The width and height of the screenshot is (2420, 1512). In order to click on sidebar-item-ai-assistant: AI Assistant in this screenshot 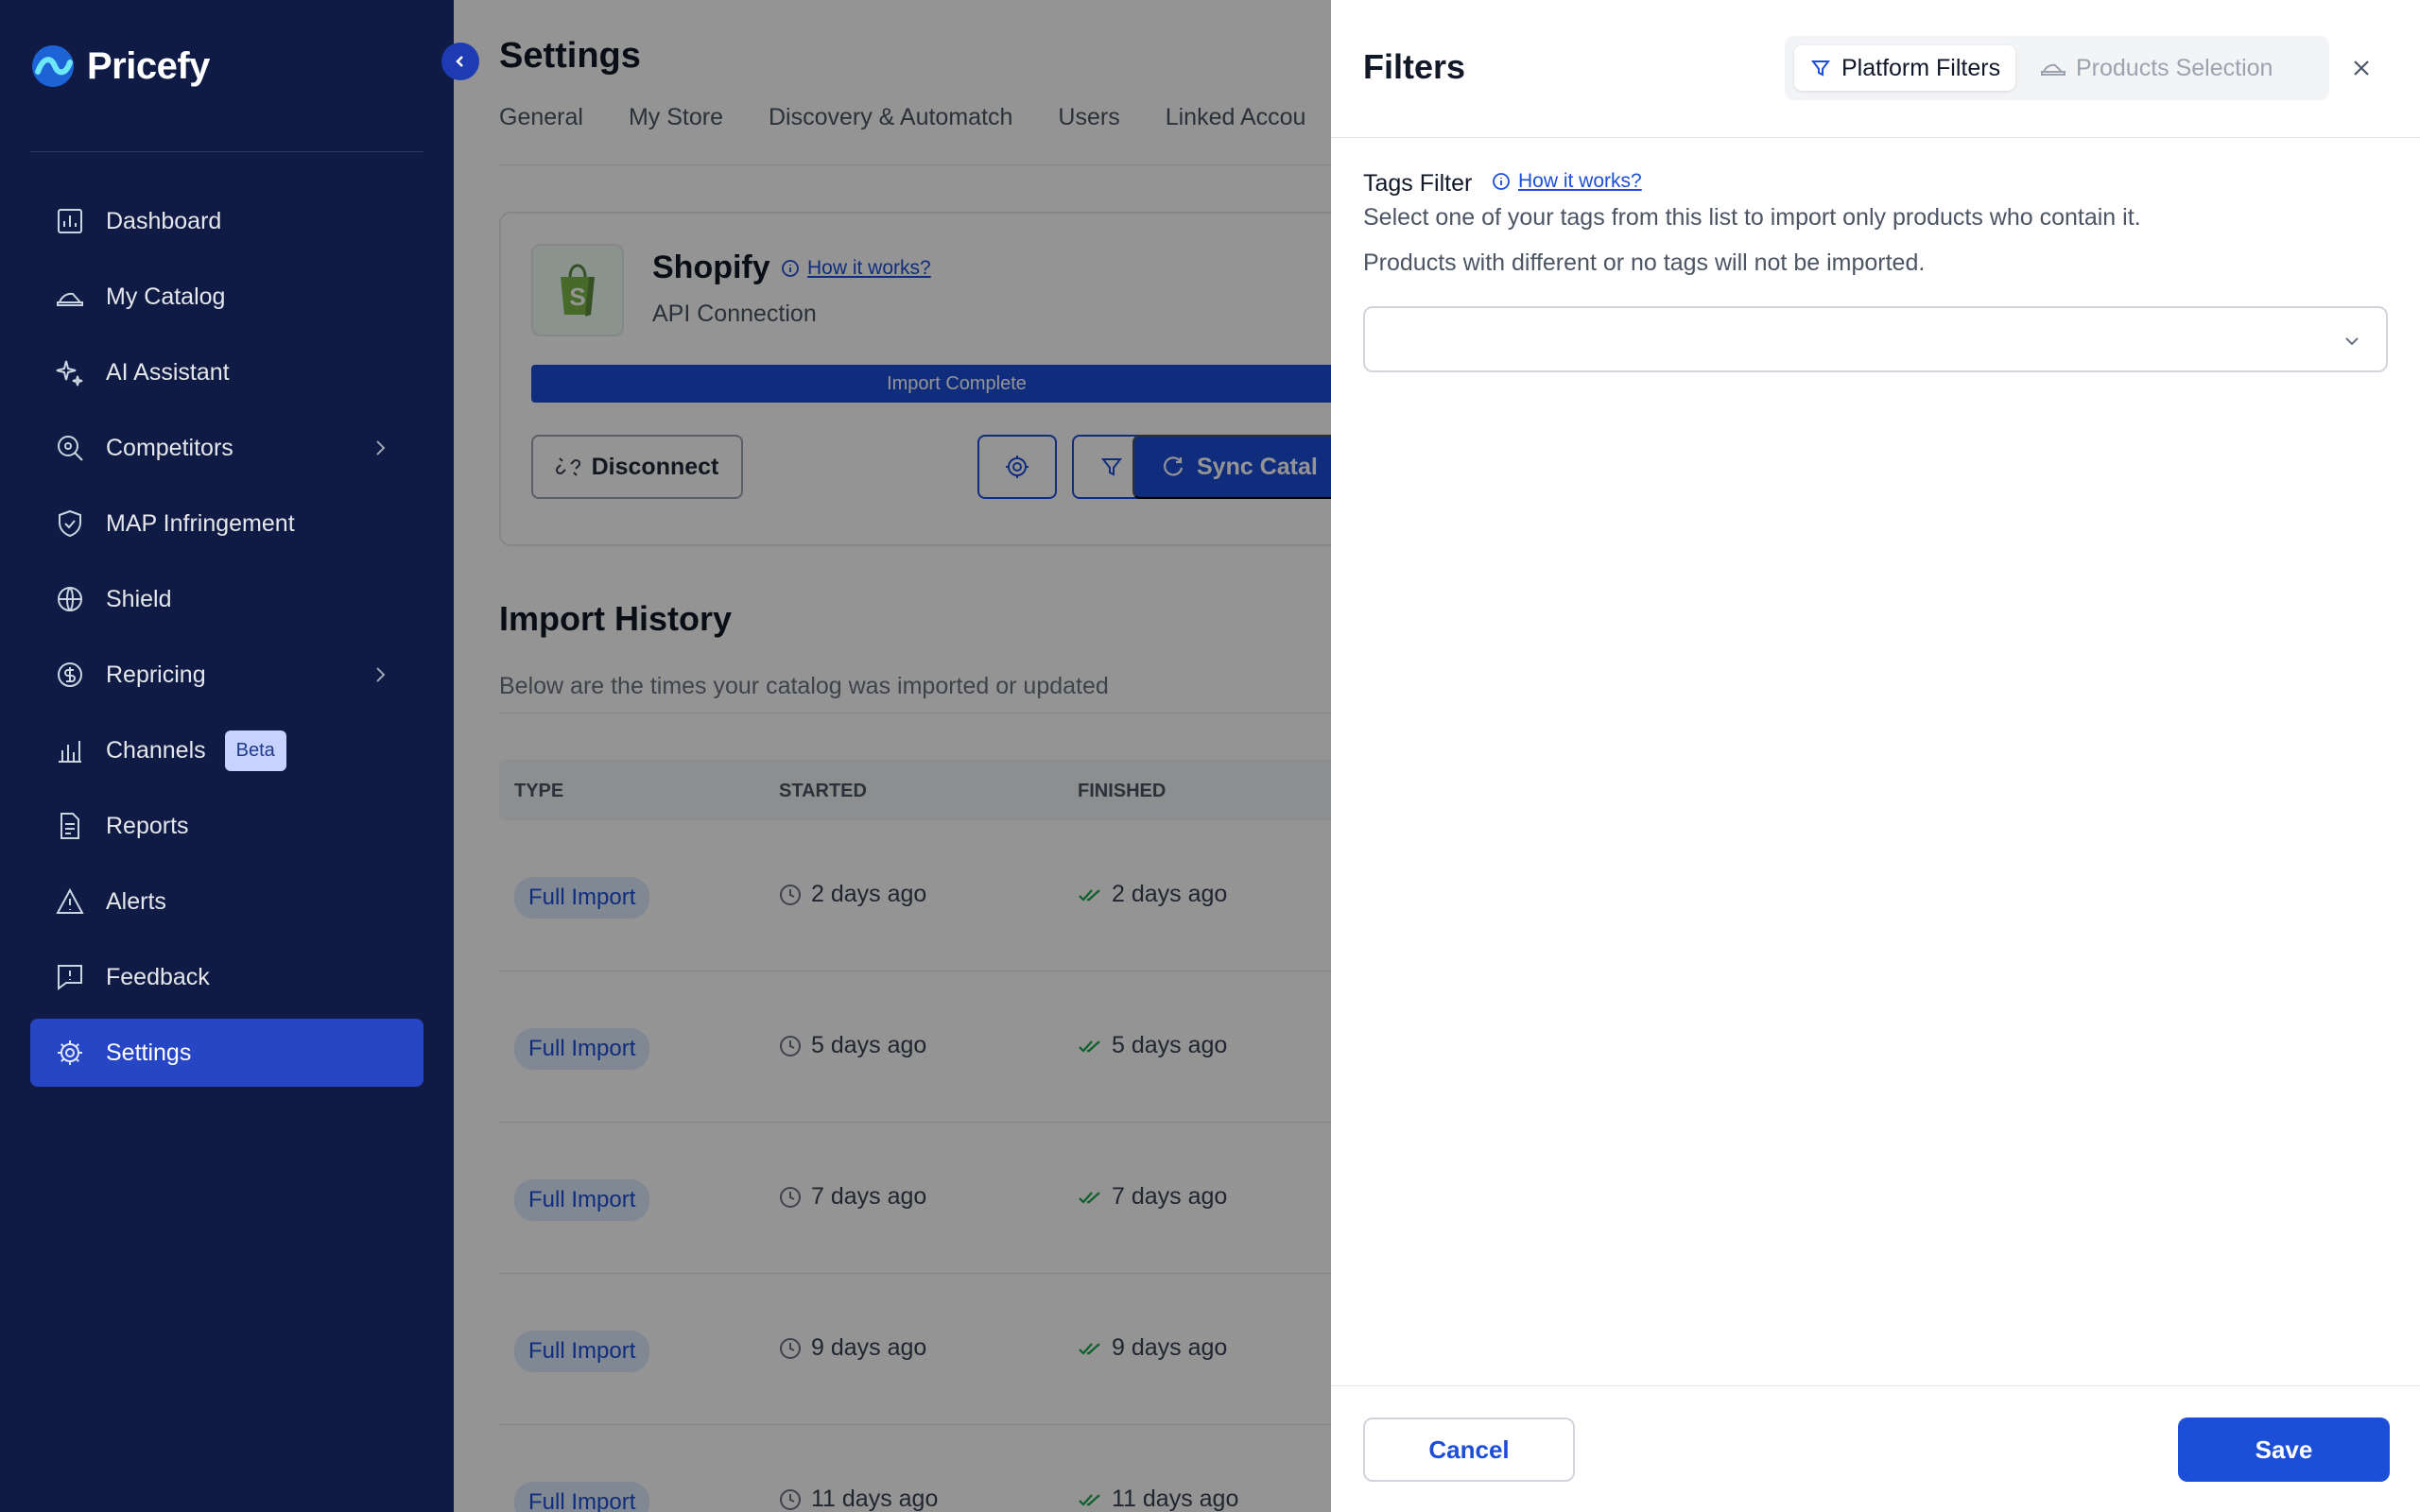, I will do `click(227, 372)`.